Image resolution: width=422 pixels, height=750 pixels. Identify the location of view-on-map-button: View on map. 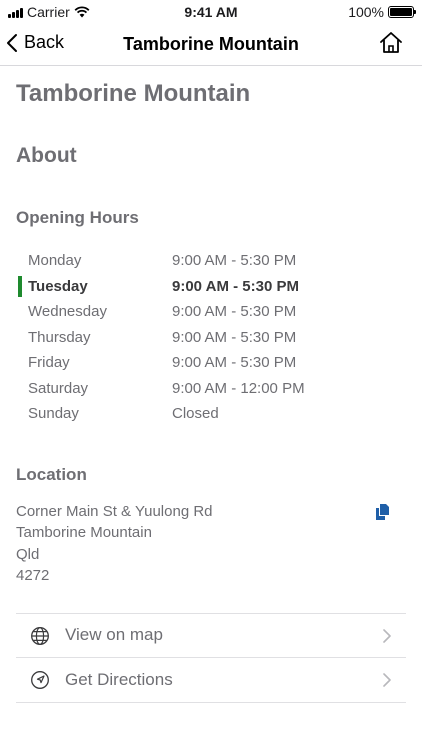
(211, 636).